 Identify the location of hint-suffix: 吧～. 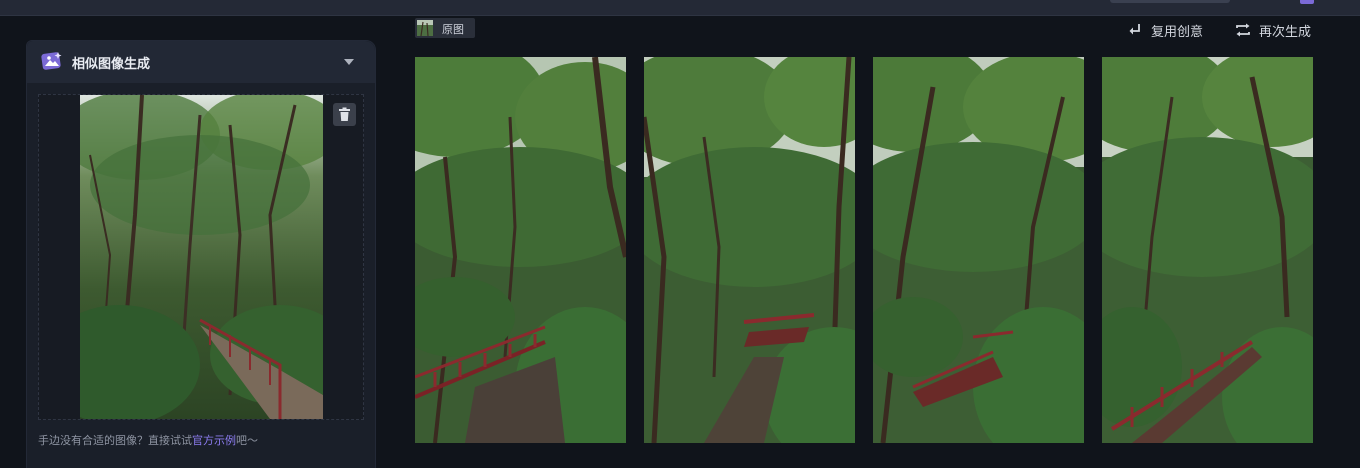
(247, 440).